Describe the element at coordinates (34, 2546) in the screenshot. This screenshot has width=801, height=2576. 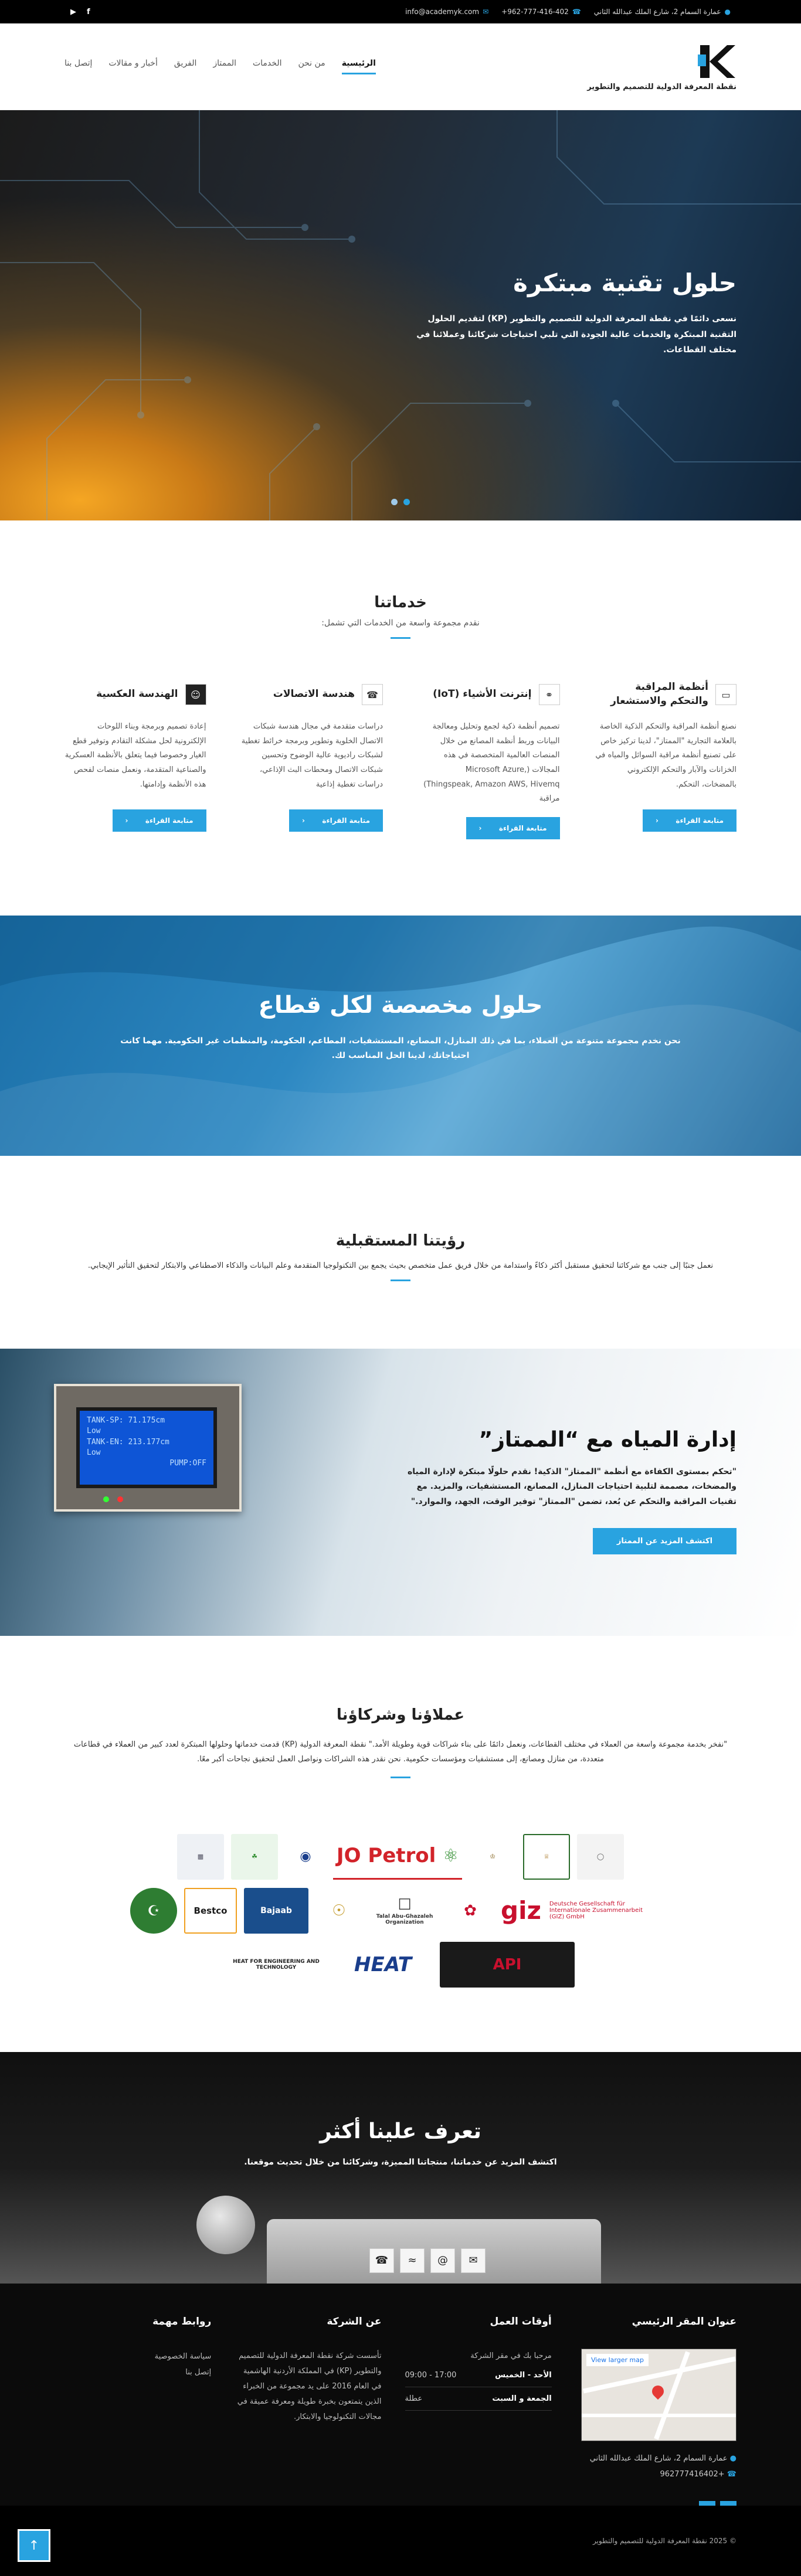
I see `back-to-top-button: ↑` at that location.